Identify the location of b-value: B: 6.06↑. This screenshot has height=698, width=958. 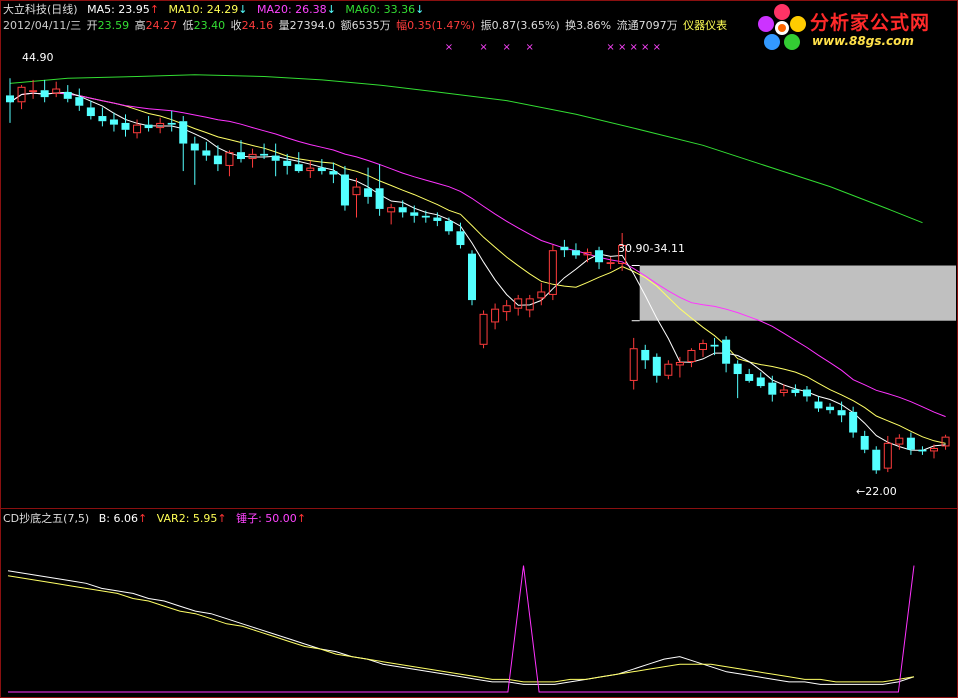
(123, 518).